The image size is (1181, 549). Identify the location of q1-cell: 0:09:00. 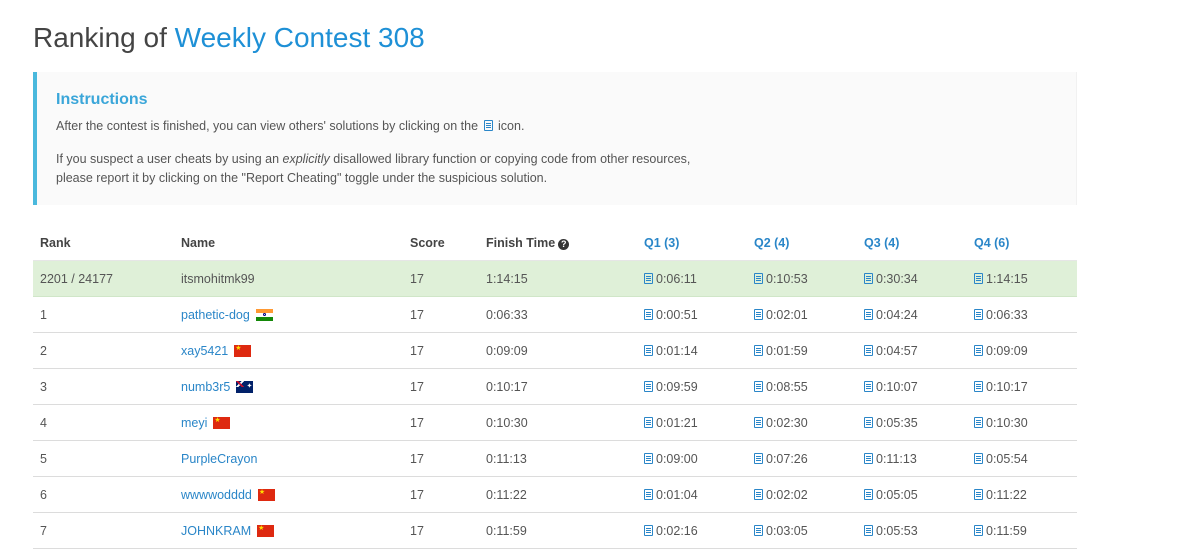
(692, 458).